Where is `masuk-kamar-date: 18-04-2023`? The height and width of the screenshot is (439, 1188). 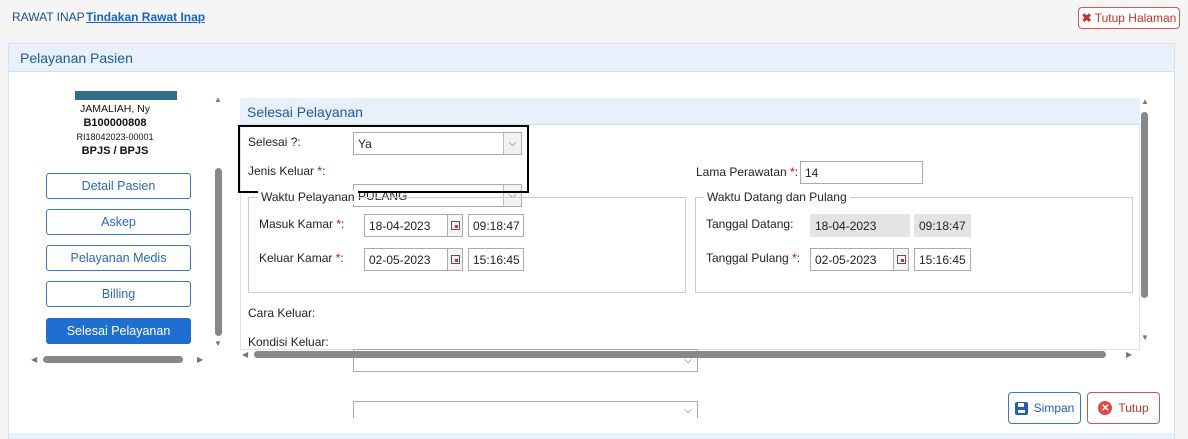 masuk-kamar-date: 18-04-2023 is located at coordinates (406, 225).